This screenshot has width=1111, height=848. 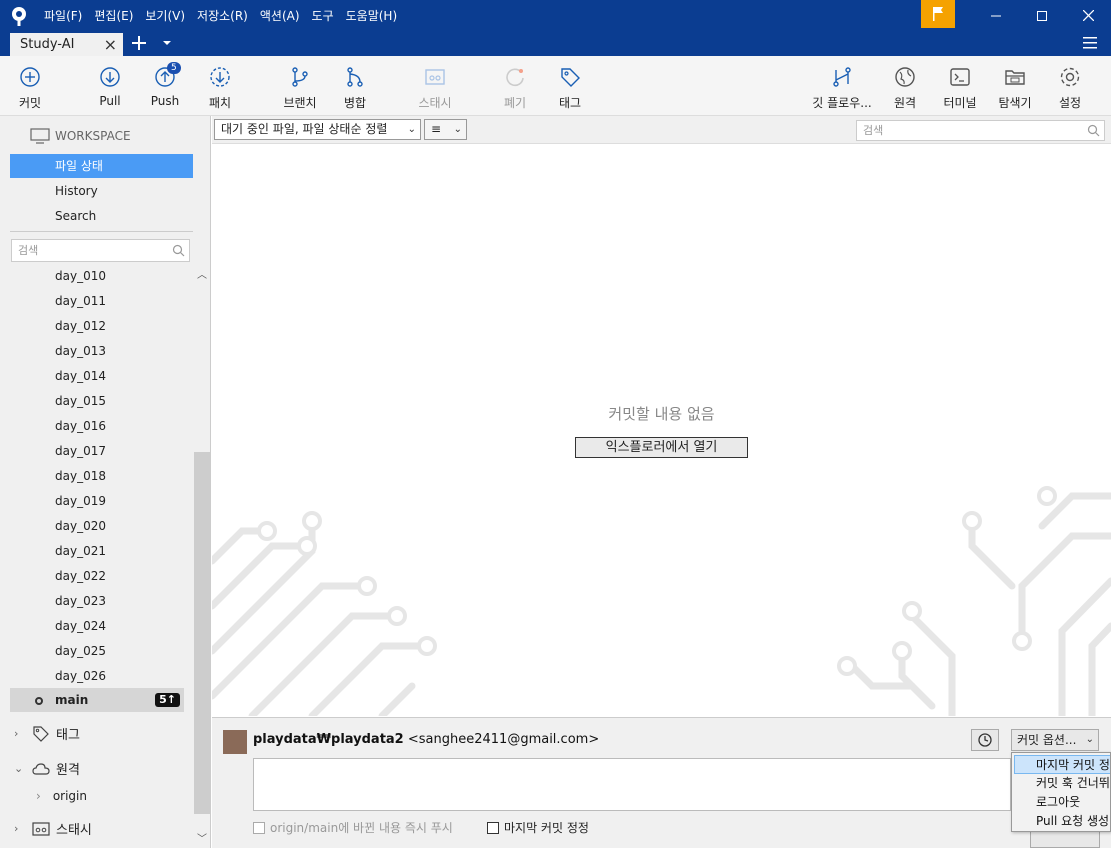 I want to click on filter-bar: 대기 중인 파일, 파일 상태순 정렬 ⌄ ≡ ⌄ 검색, so click(x=661, y=130).